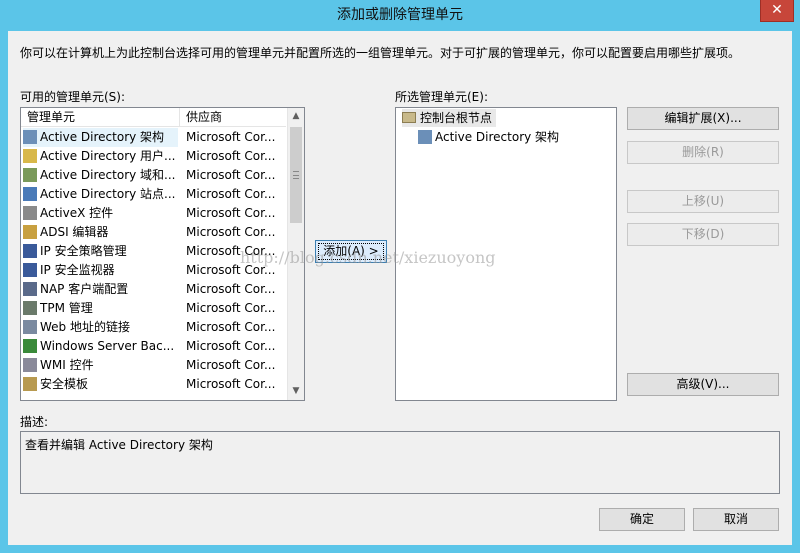 Image resolution: width=800 pixels, height=553 pixels. What do you see at coordinates (77, 270) in the screenshot?
I see `snapin-name: IP 安全监视器` at bounding box center [77, 270].